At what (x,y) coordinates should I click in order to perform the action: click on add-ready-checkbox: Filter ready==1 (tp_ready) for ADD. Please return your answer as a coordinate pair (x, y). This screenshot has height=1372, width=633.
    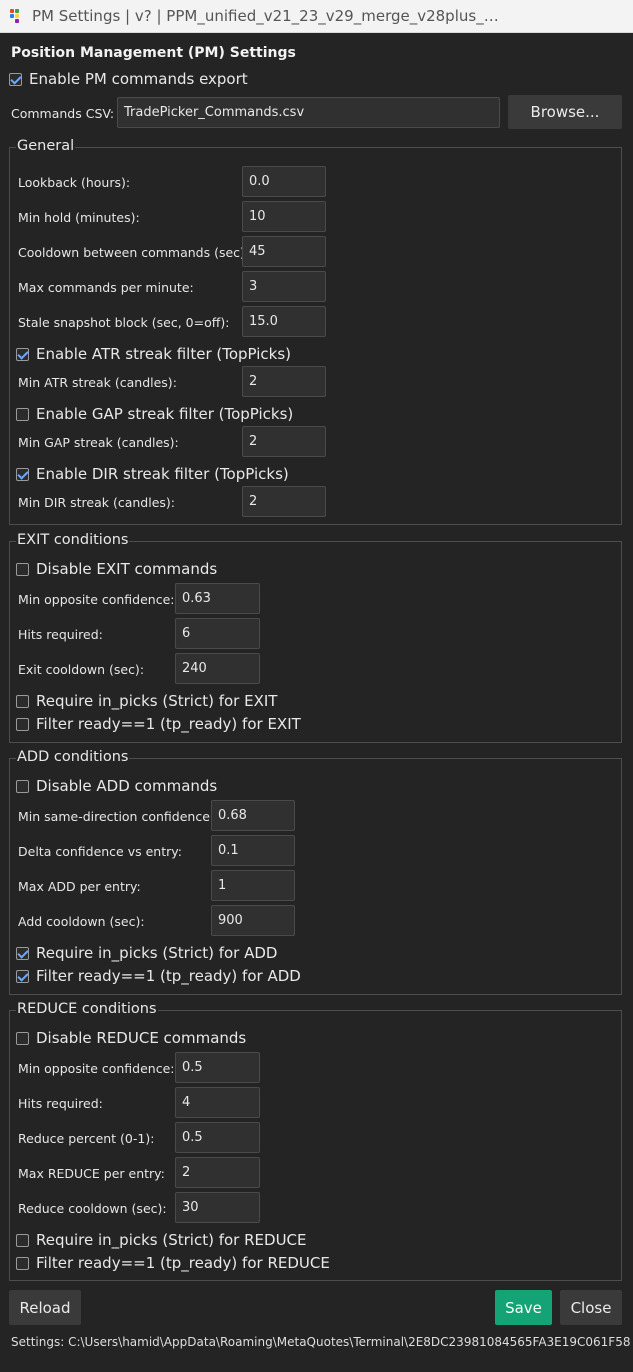
    Looking at the image, I should click on (158, 976).